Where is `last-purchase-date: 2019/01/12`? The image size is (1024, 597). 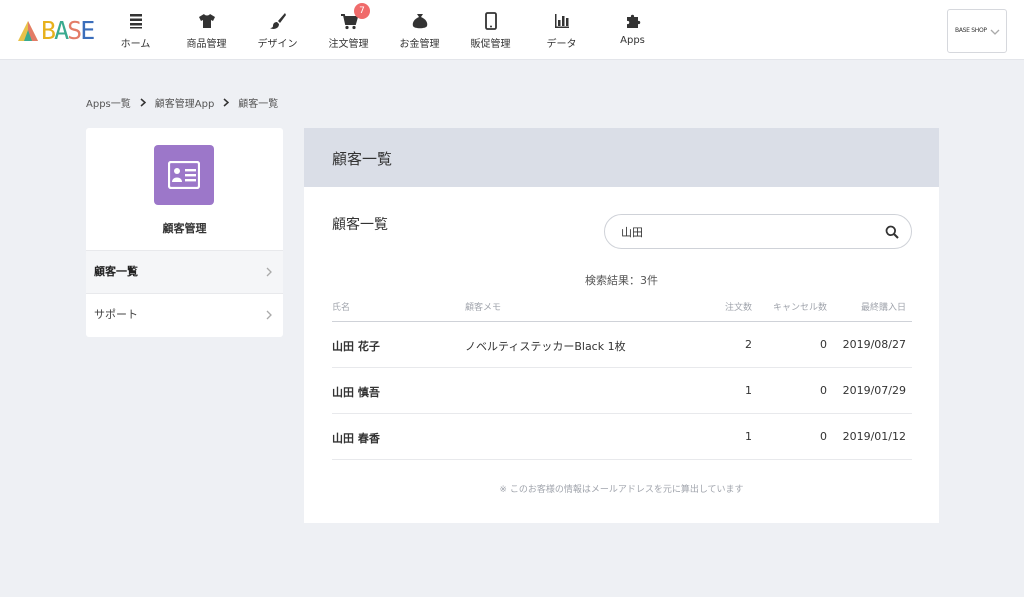
last-purchase-date: 2019/01/12 is located at coordinates (874, 436).